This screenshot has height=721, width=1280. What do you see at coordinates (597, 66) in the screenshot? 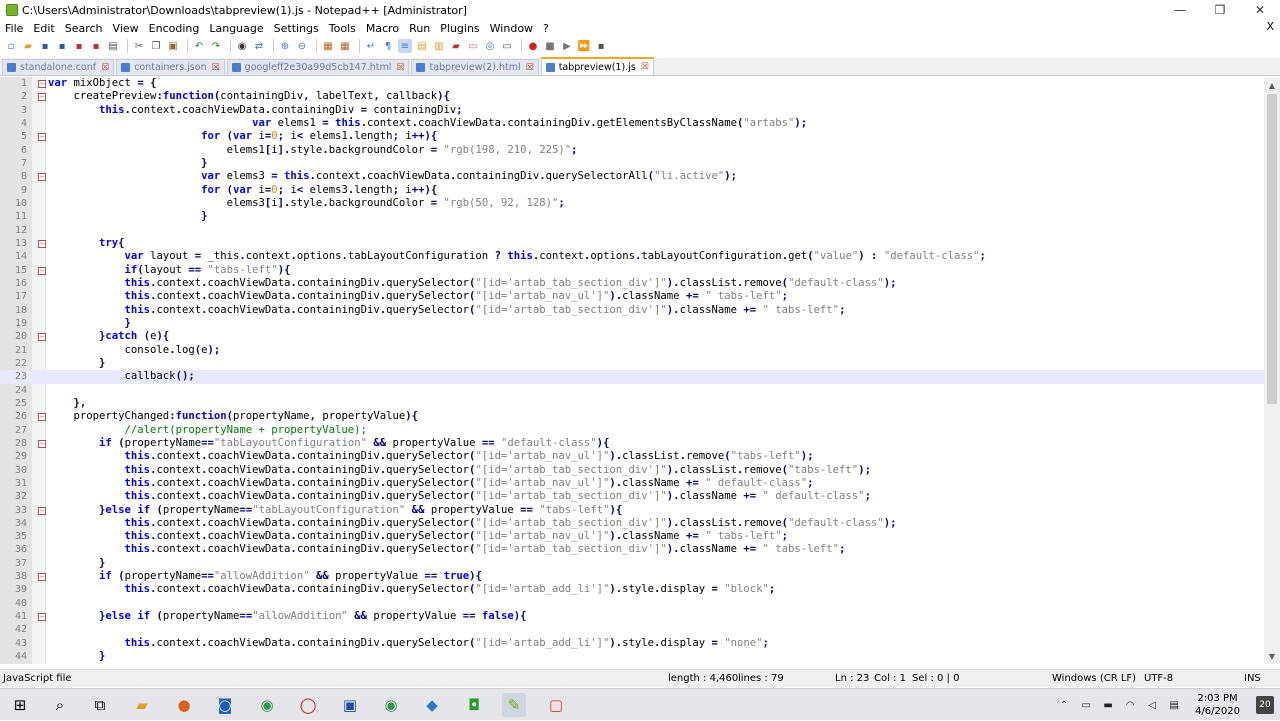
I see `tab-tabpreview1-js: tabpreview(1).js ☒` at bounding box center [597, 66].